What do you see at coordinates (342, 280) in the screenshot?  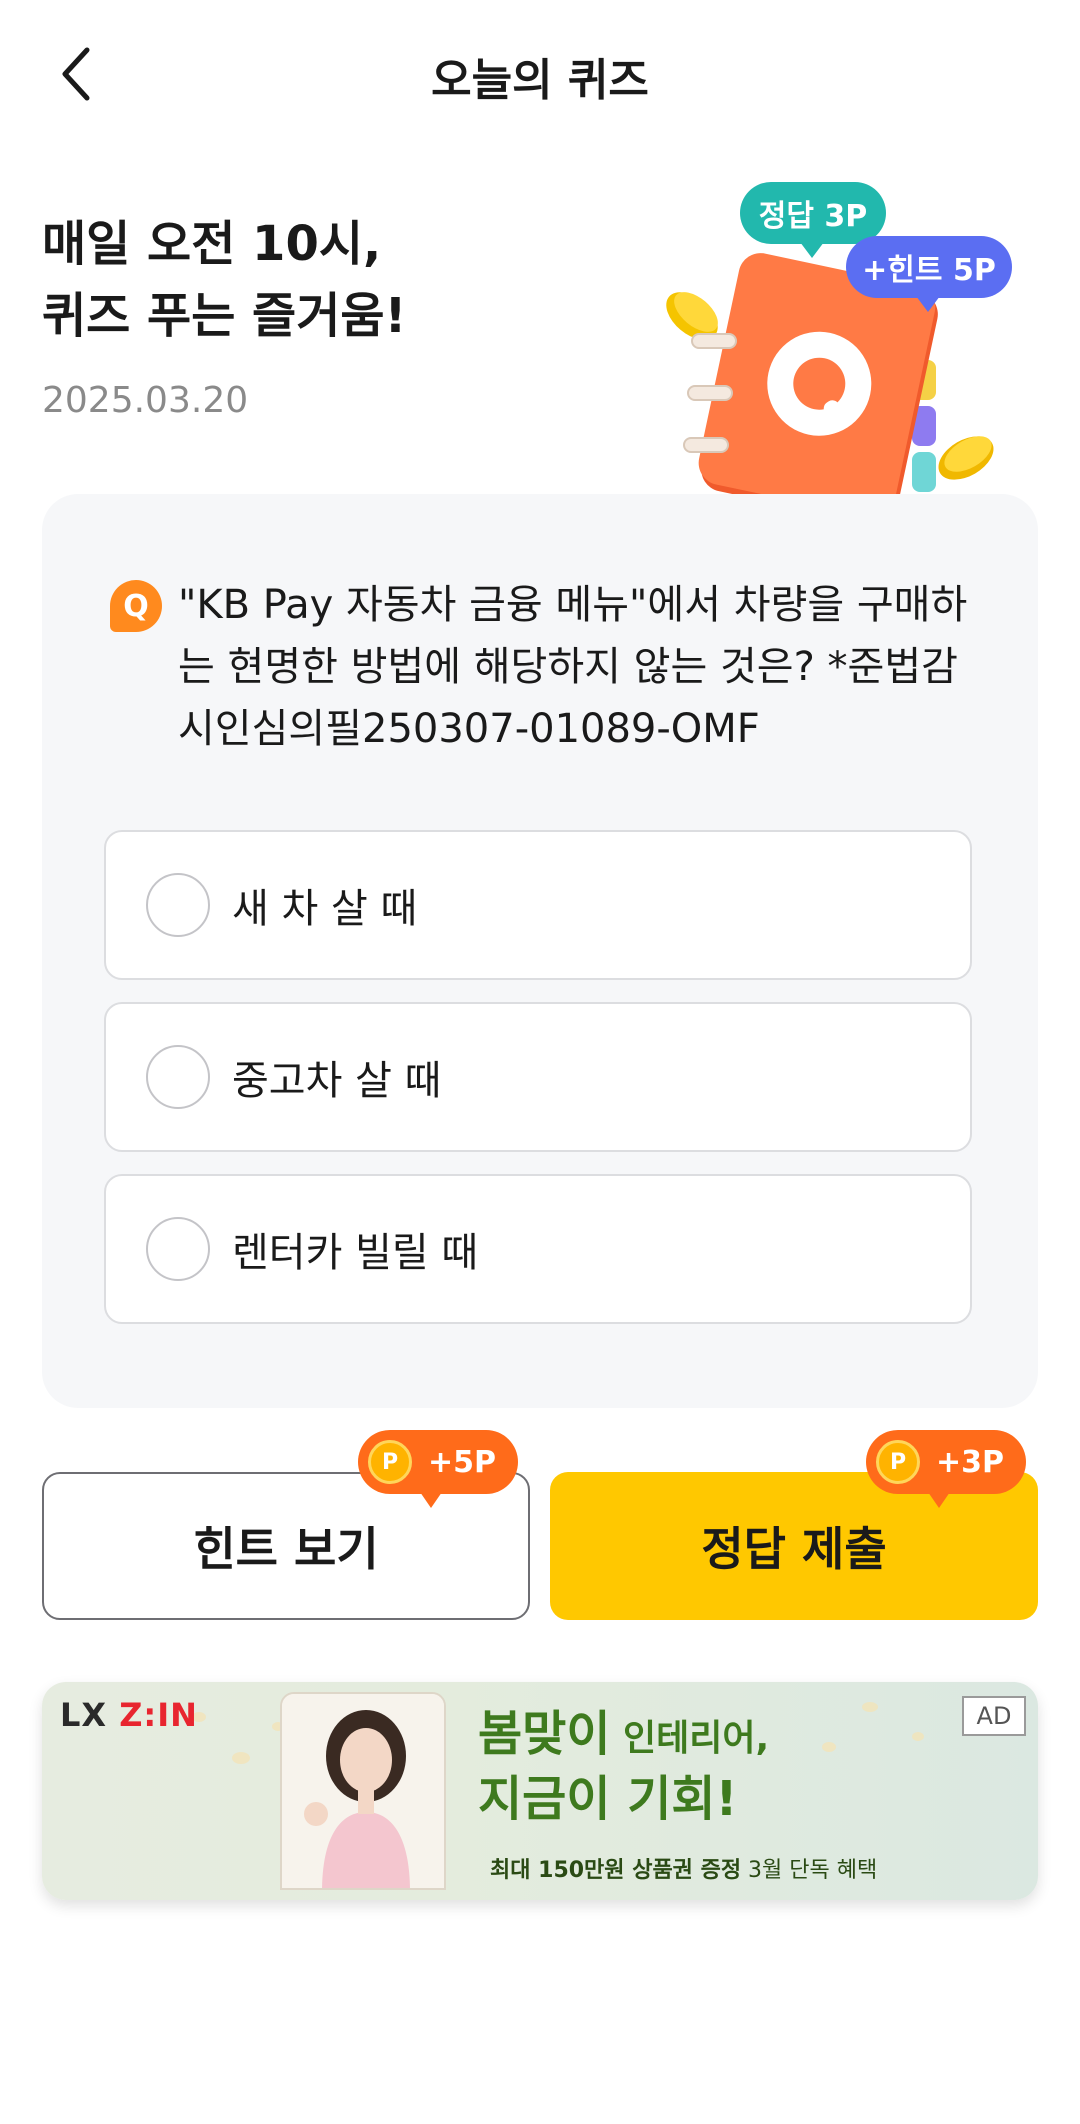 I see `hero-title: 매일 오전 10시, 퀴즈 푸는 즐거움!` at bounding box center [342, 280].